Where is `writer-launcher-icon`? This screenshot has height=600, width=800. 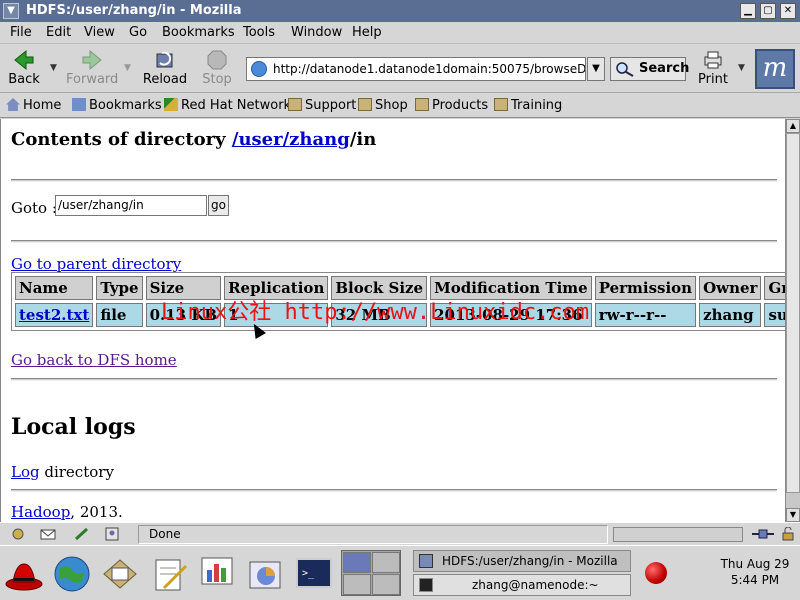 writer-launcher-icon is located at coordinates (170, 574).